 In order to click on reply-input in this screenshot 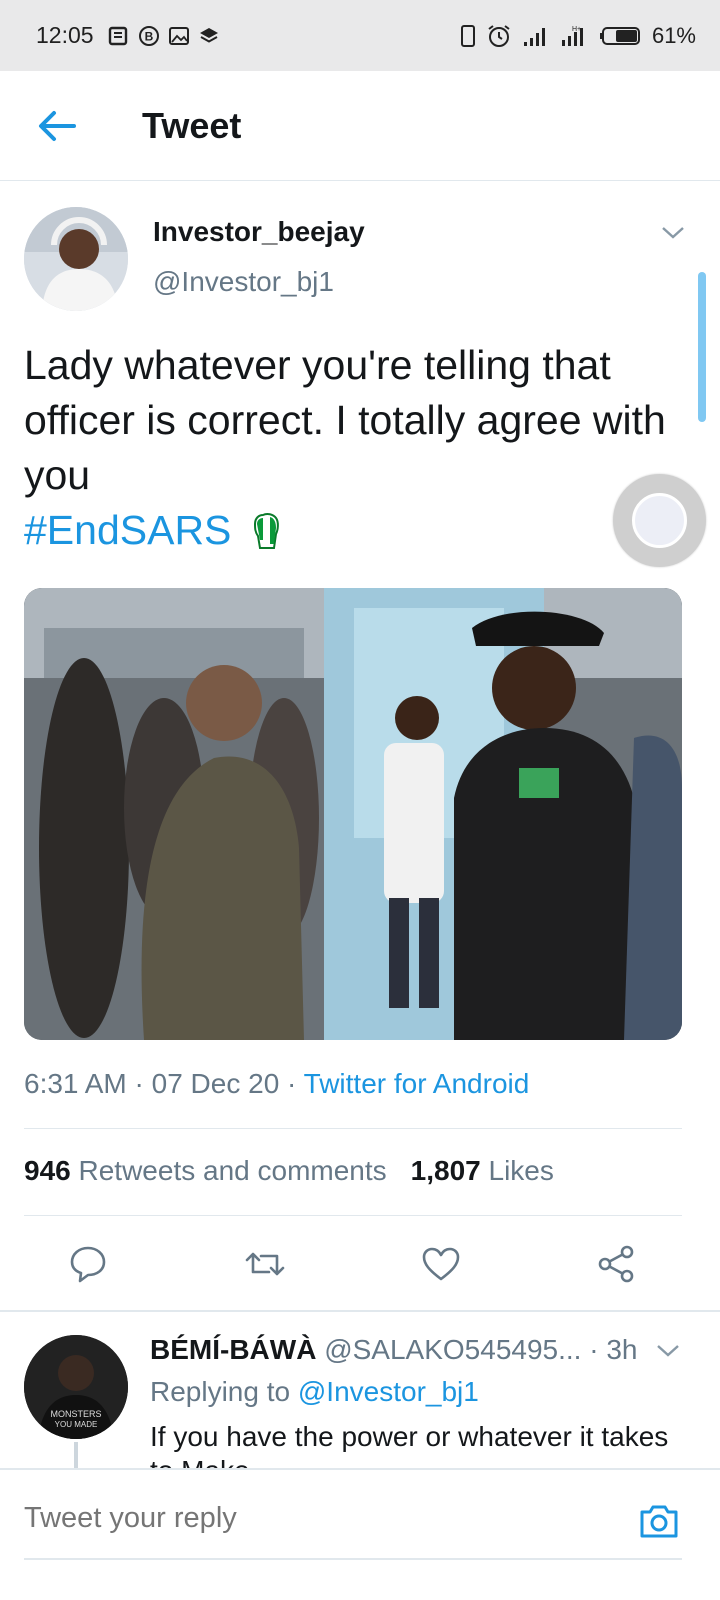, I will do `click(304, 1518)`.